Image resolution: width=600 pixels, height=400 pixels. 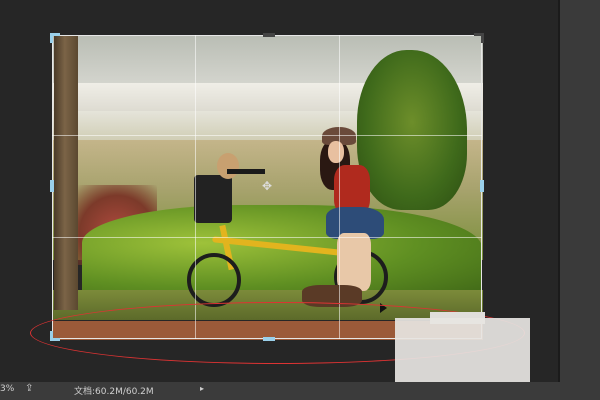 What do you see at coordinates (195, 187) in the screenshot?
I see `crop-grid-line-v1` at bounding box center [195, 187].